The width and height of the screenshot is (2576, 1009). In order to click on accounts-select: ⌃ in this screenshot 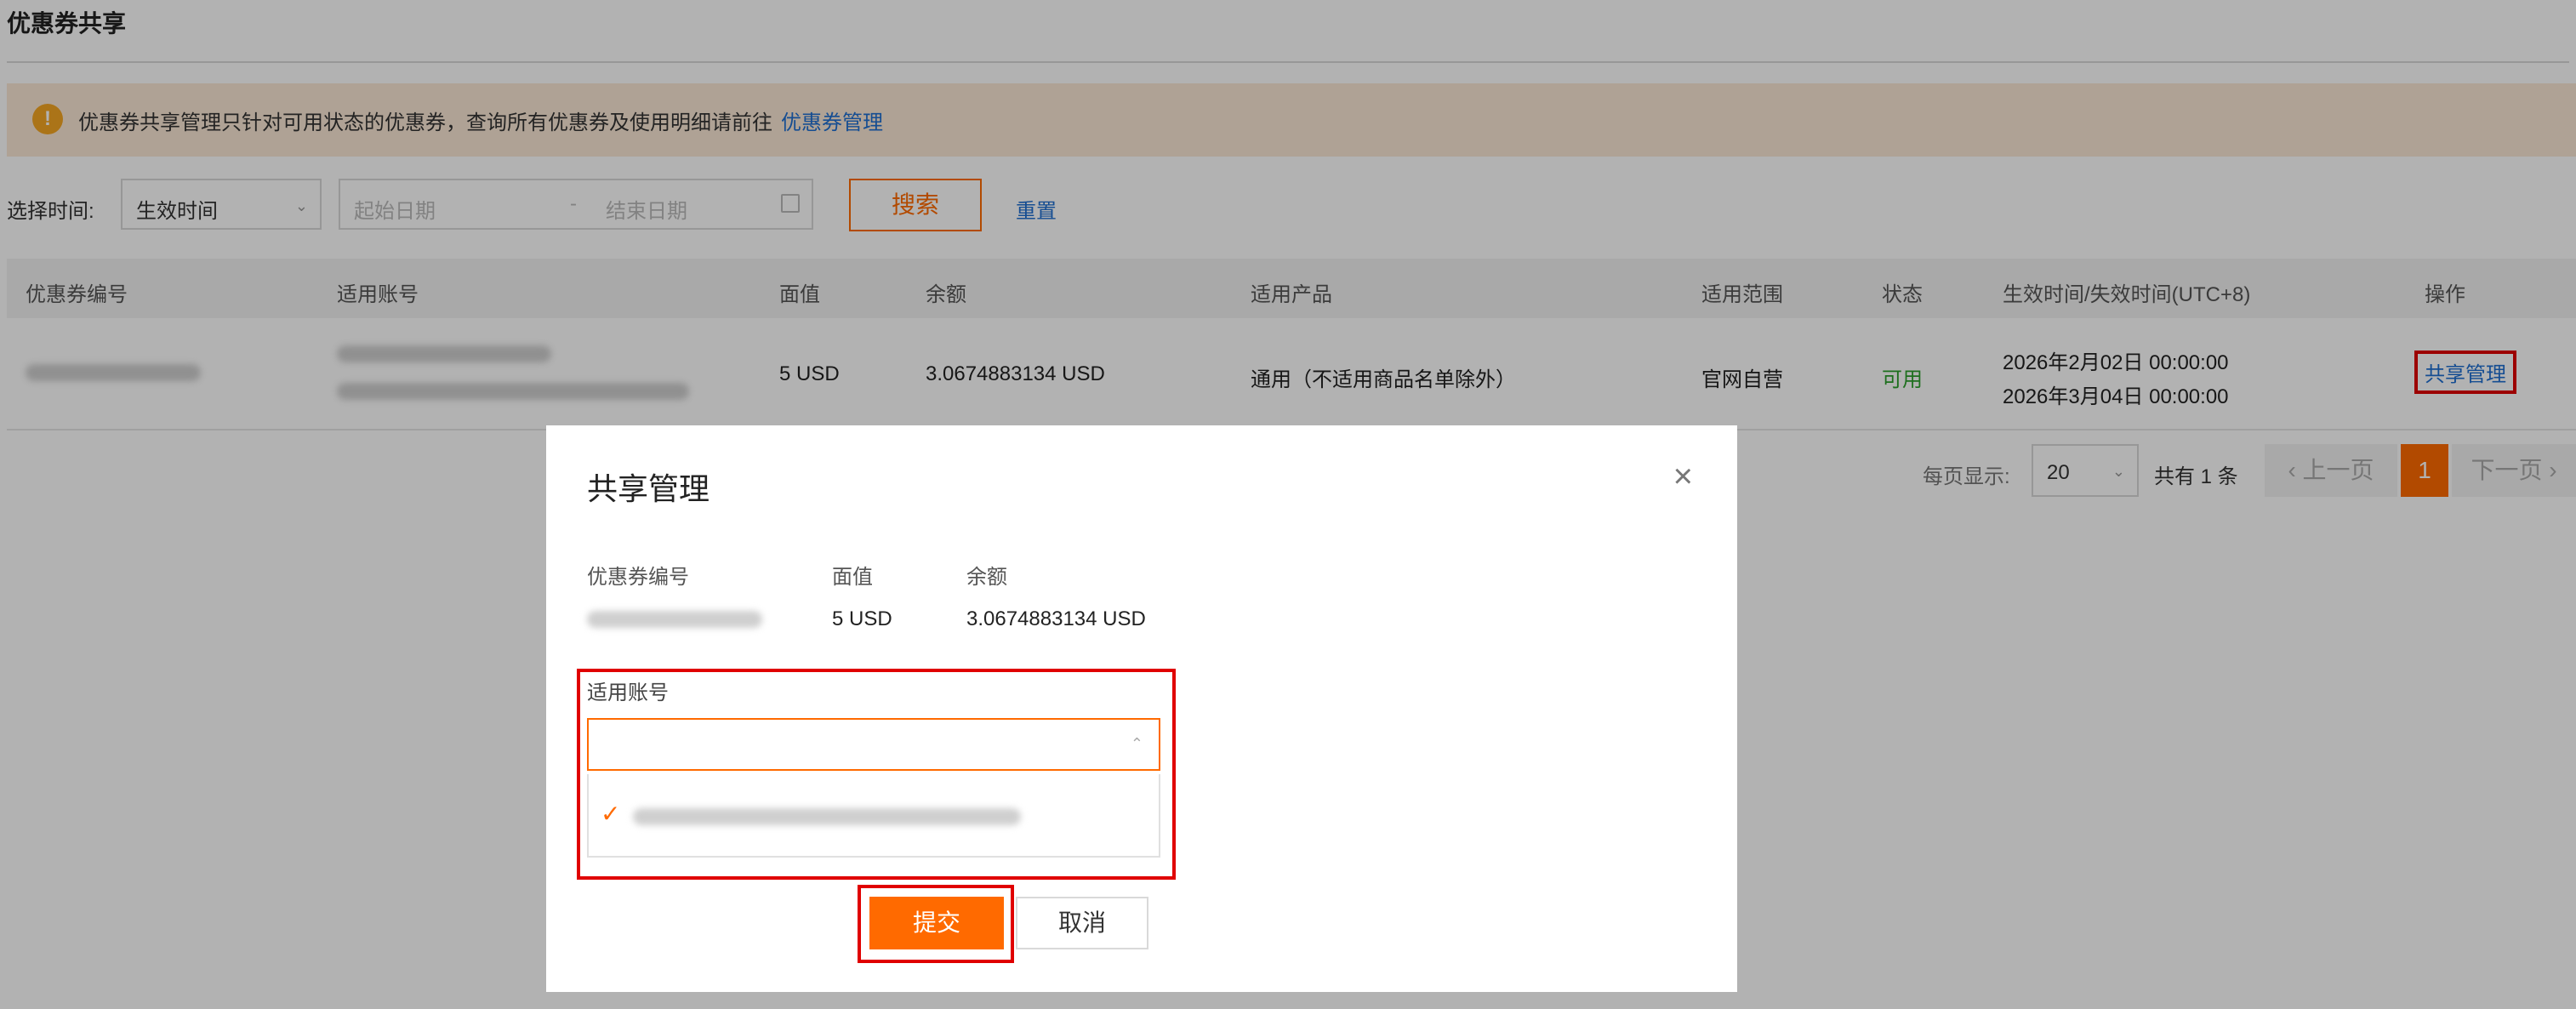, I will do `click(873, 744)`.